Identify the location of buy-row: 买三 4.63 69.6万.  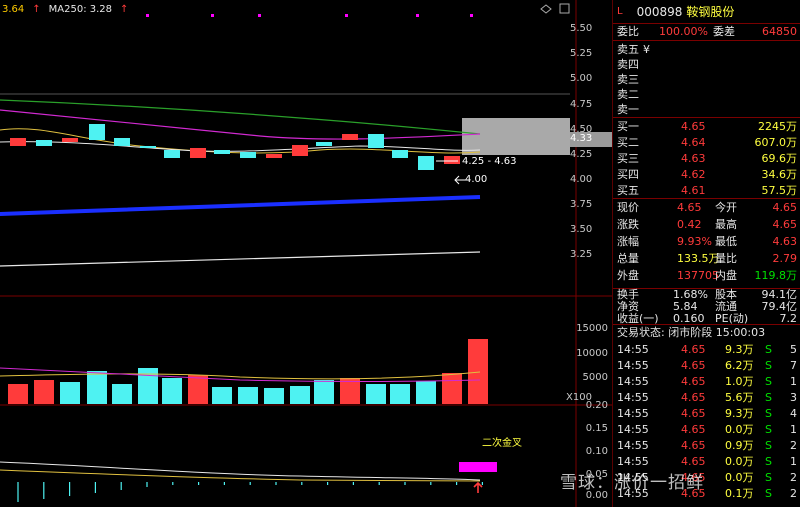
(706, 158).